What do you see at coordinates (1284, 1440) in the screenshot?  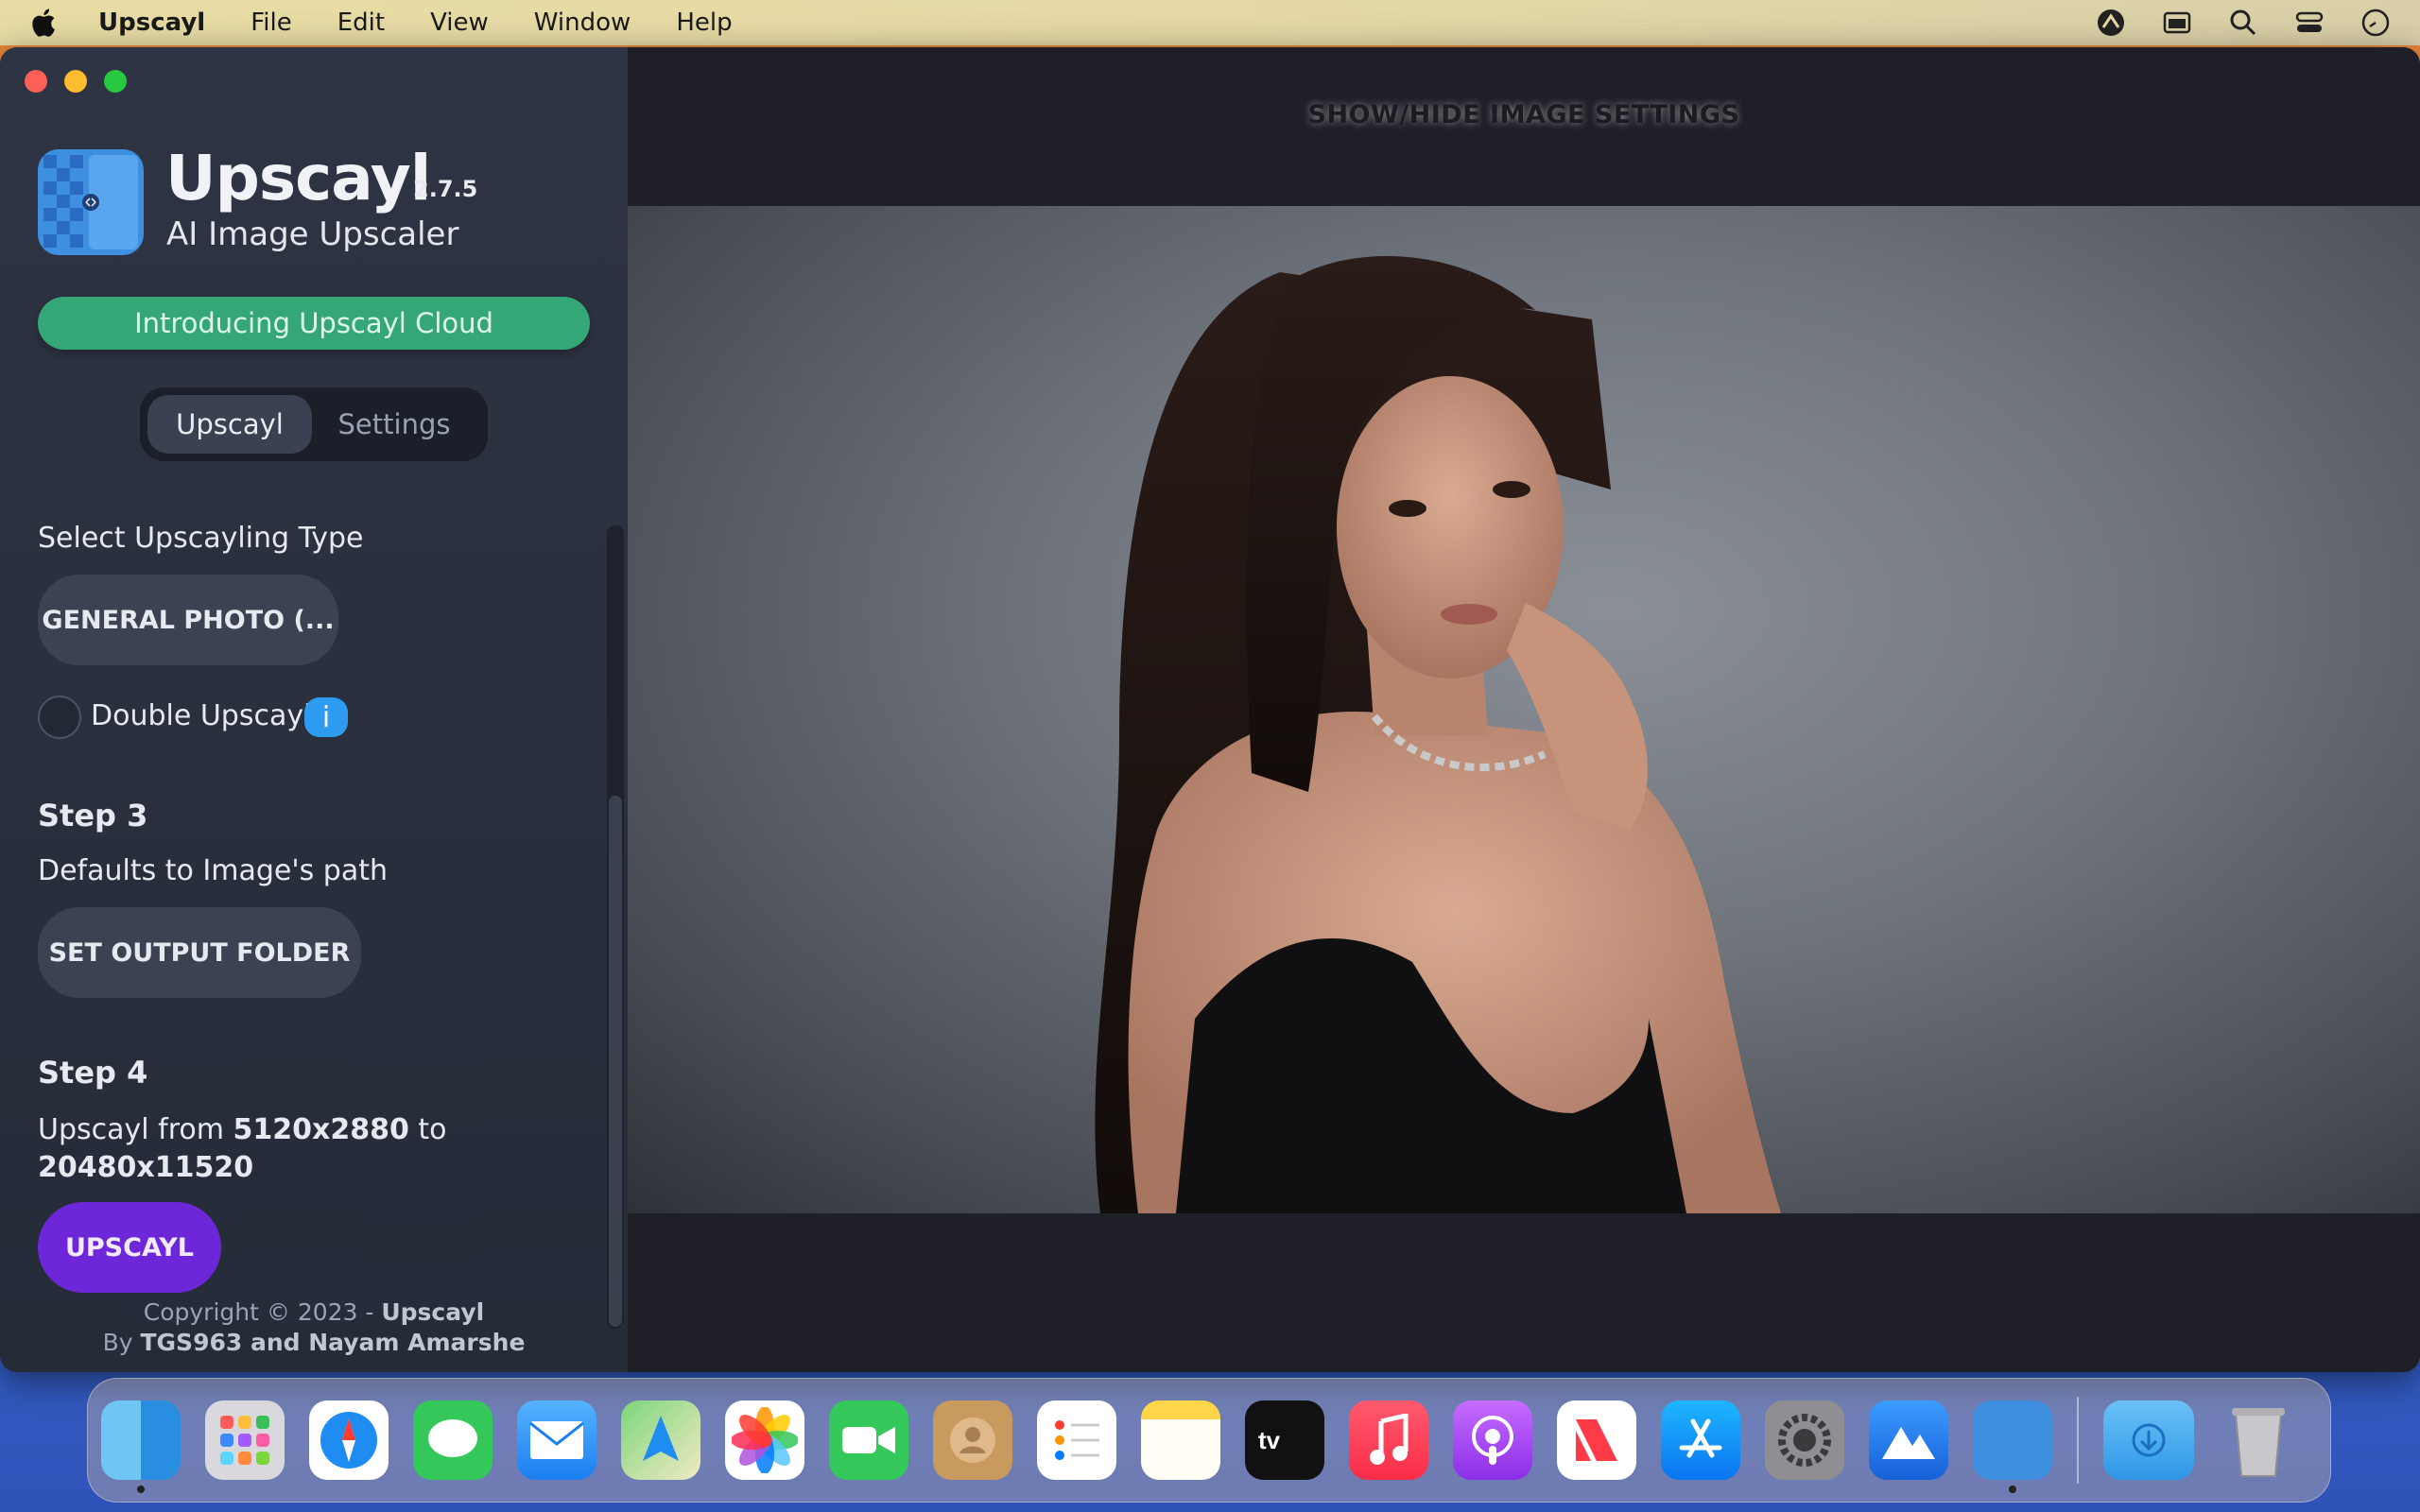 I see `apple-tv-icon: tv` at bounding box center [1284, 1440].